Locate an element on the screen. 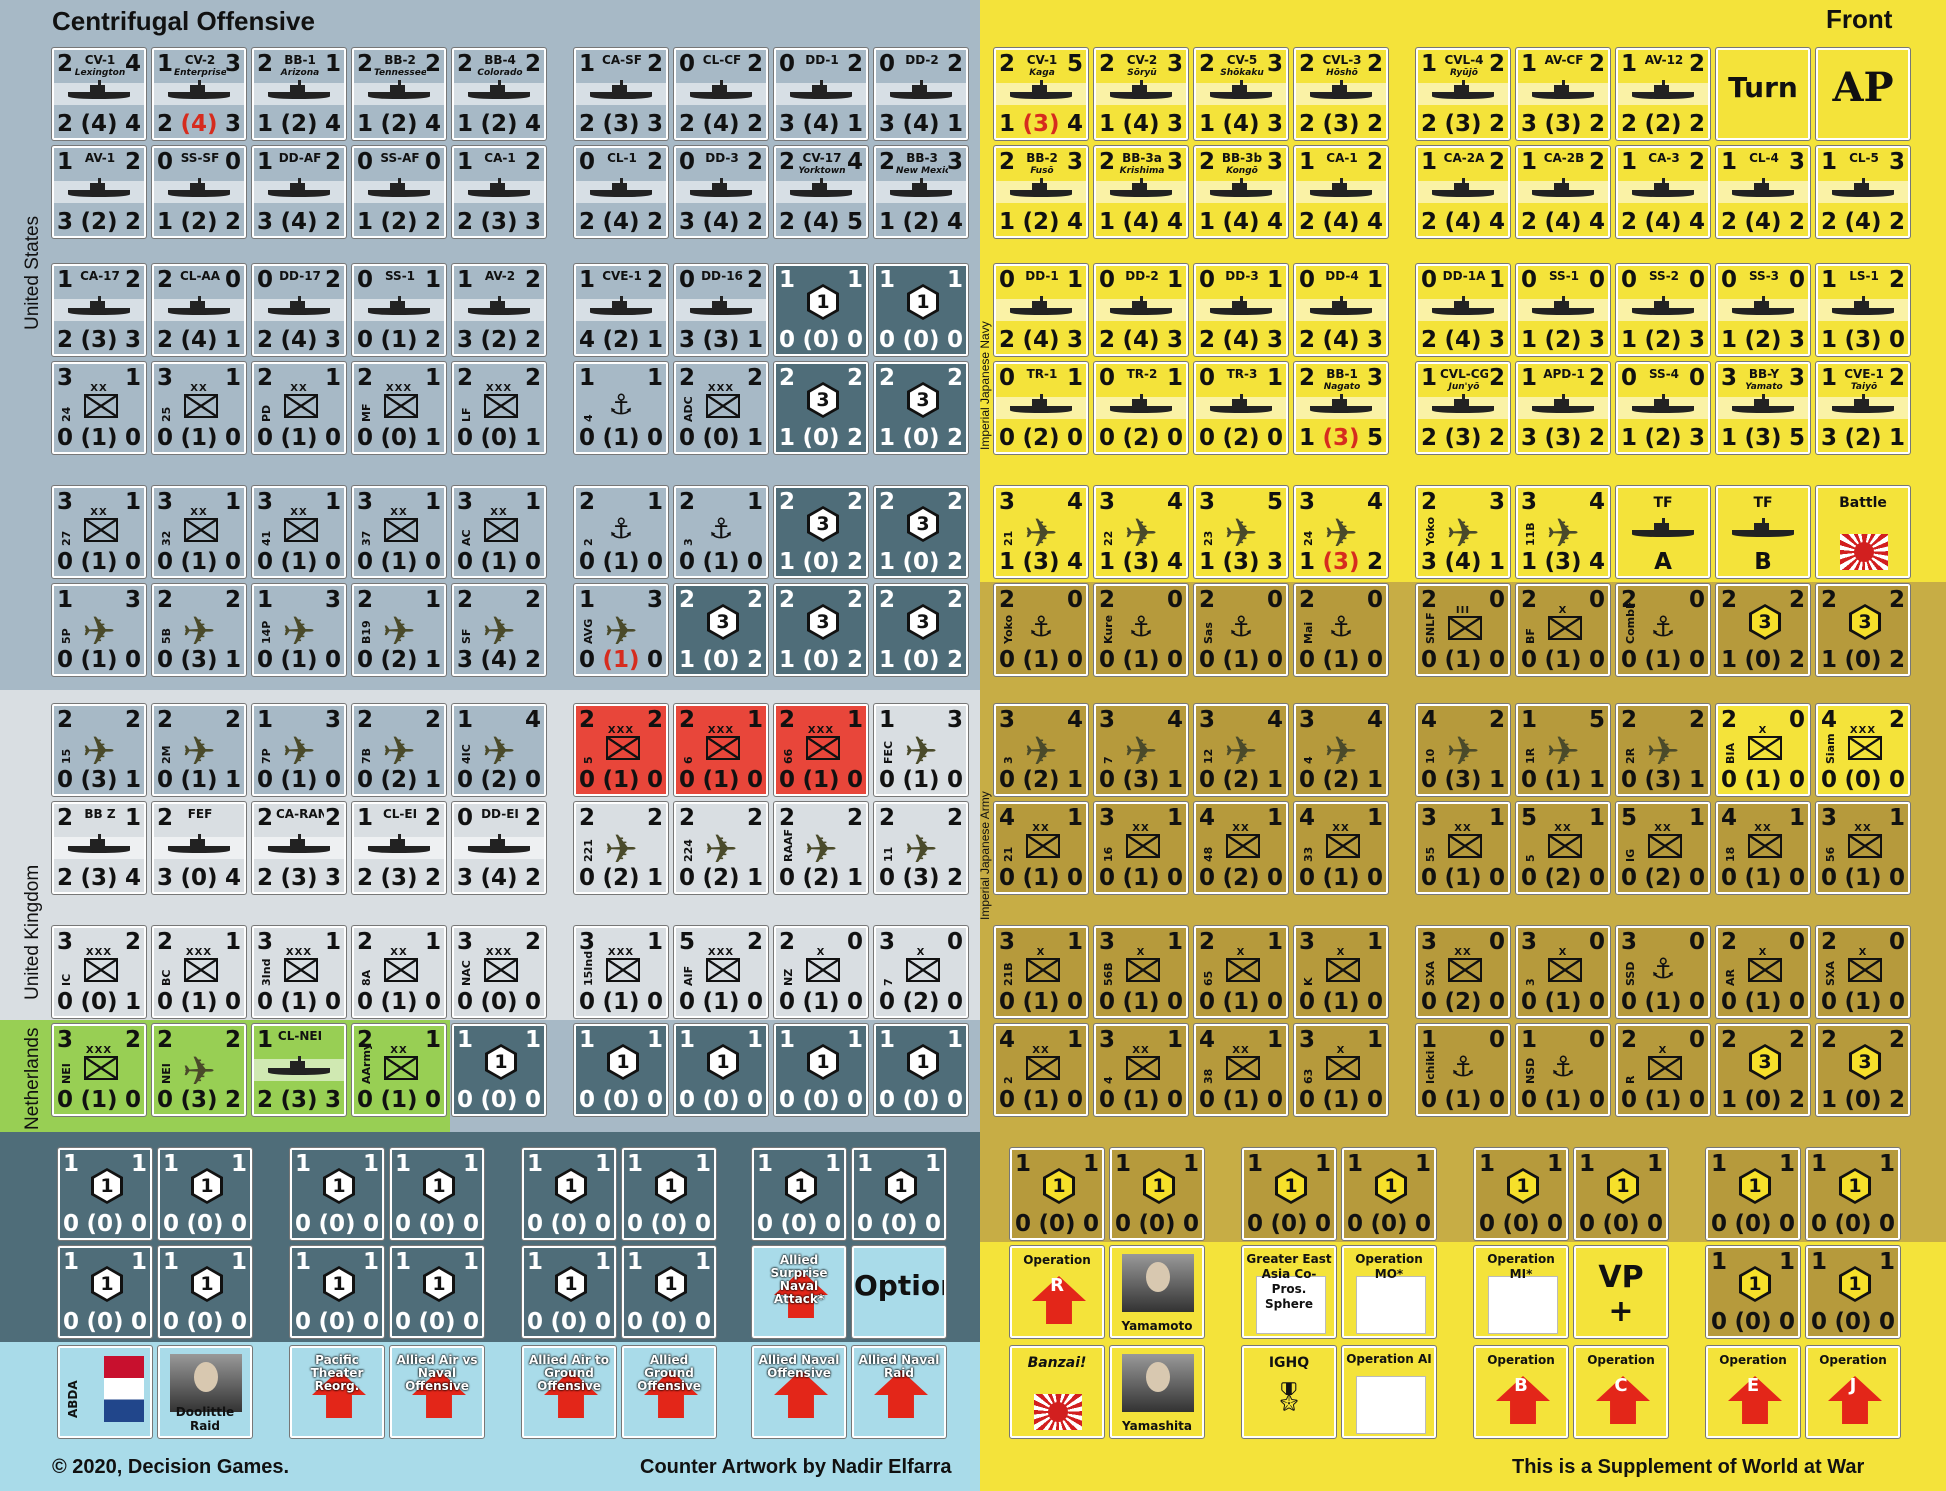  counter-air: 1 3 0 (1) 0 ✈ 14P is located at coordinates (299, 630).